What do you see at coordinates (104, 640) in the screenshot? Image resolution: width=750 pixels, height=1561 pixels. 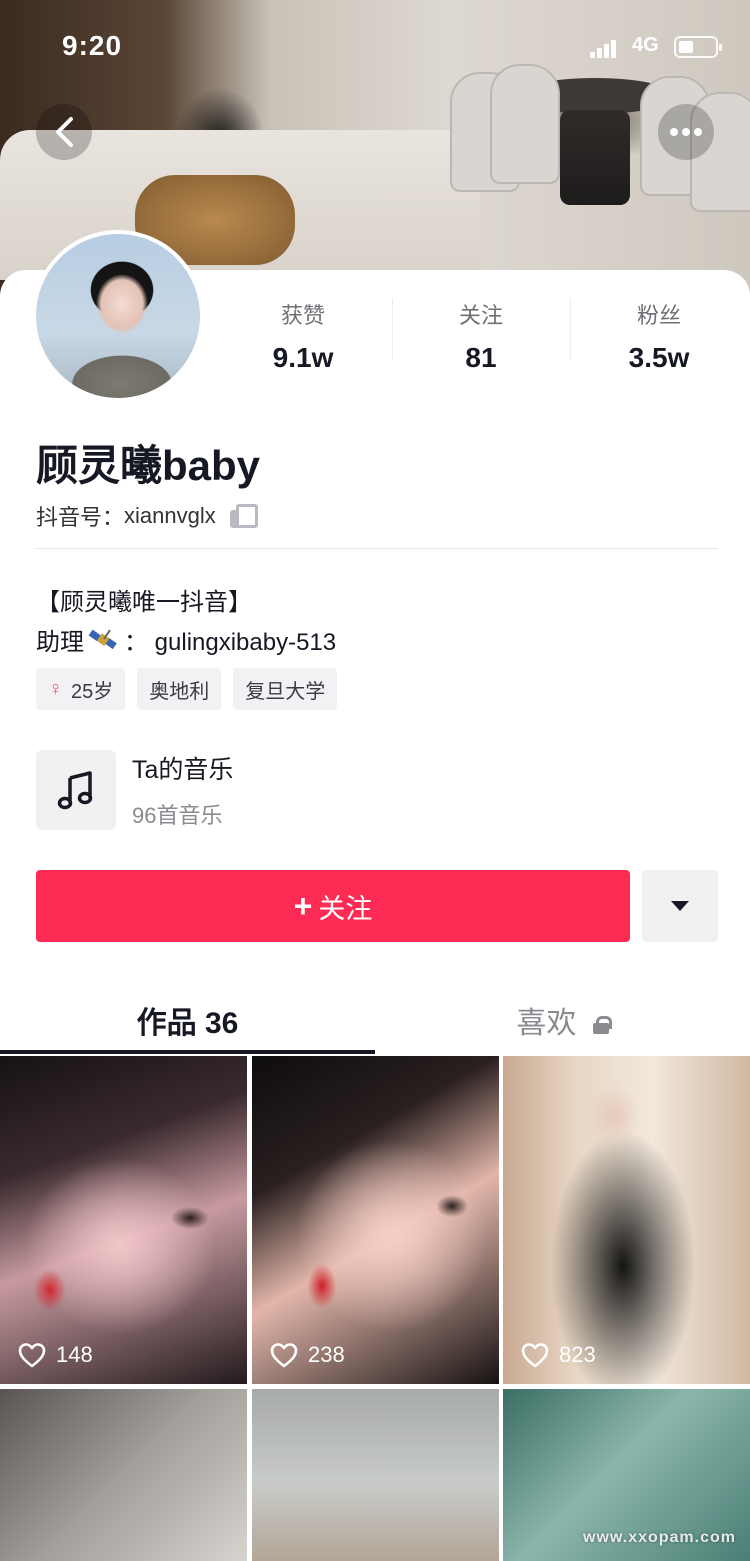 I see `satellite-icon` at bounding box center [104, 640].